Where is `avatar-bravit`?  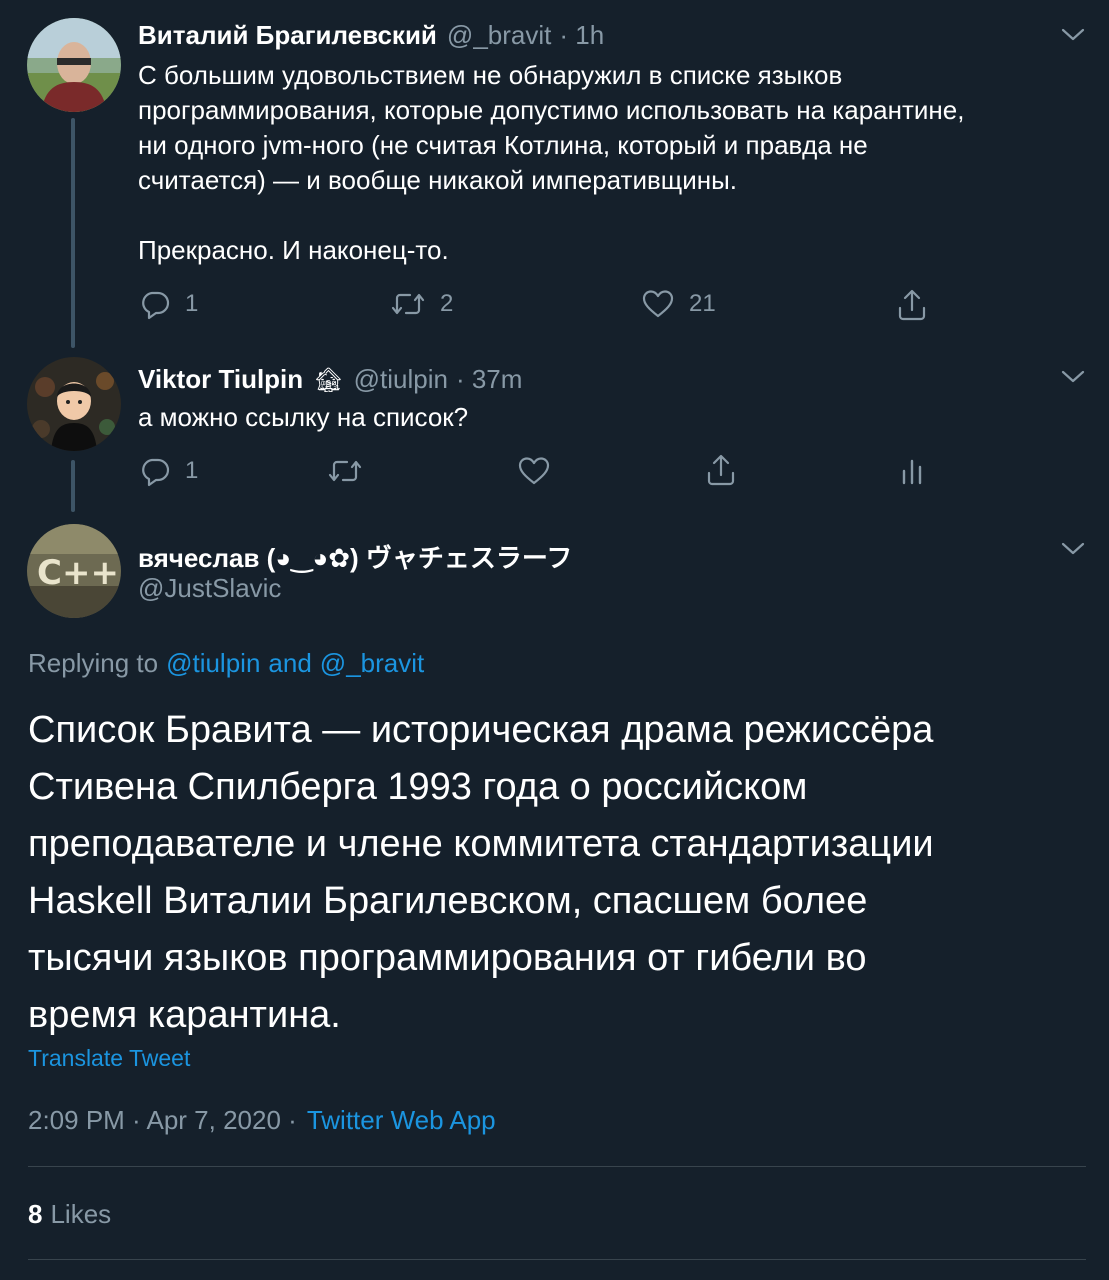
avatar-bravit is located at coordinates (74, 65).